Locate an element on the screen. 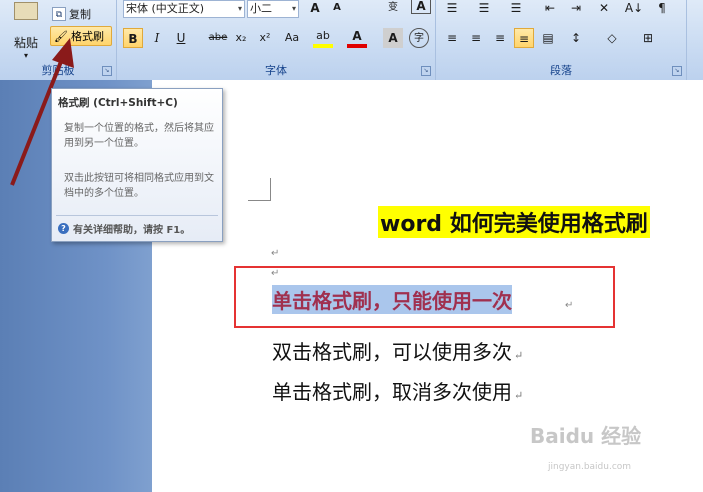 This screenshot has width=703, height=492. paragraph-group-label: 段落 is located at coordinates (561, 70).